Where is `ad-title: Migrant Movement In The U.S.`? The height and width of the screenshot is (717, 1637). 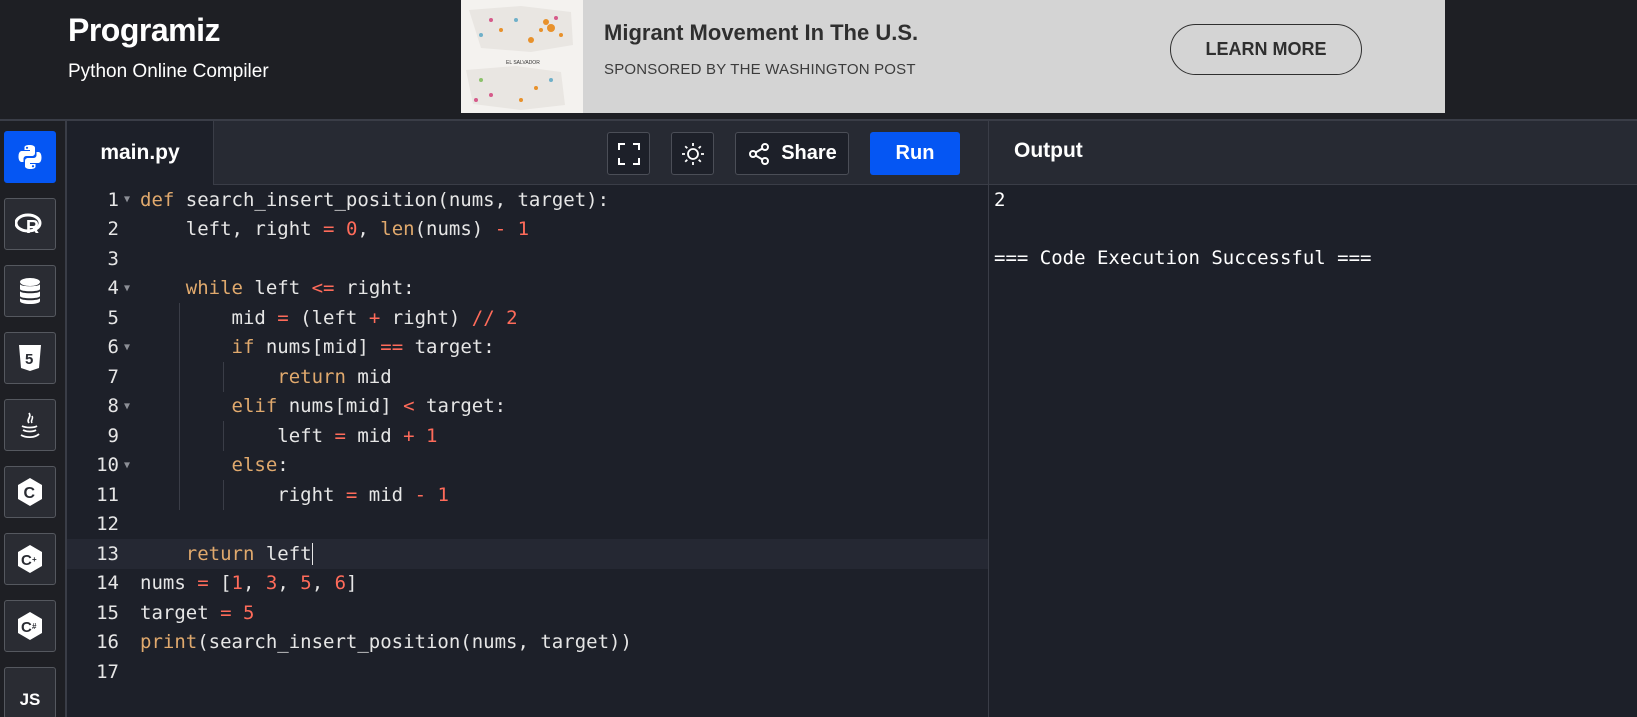 ad-title: Migrant Movement In The U.S. is located at coordinates (761, 33).